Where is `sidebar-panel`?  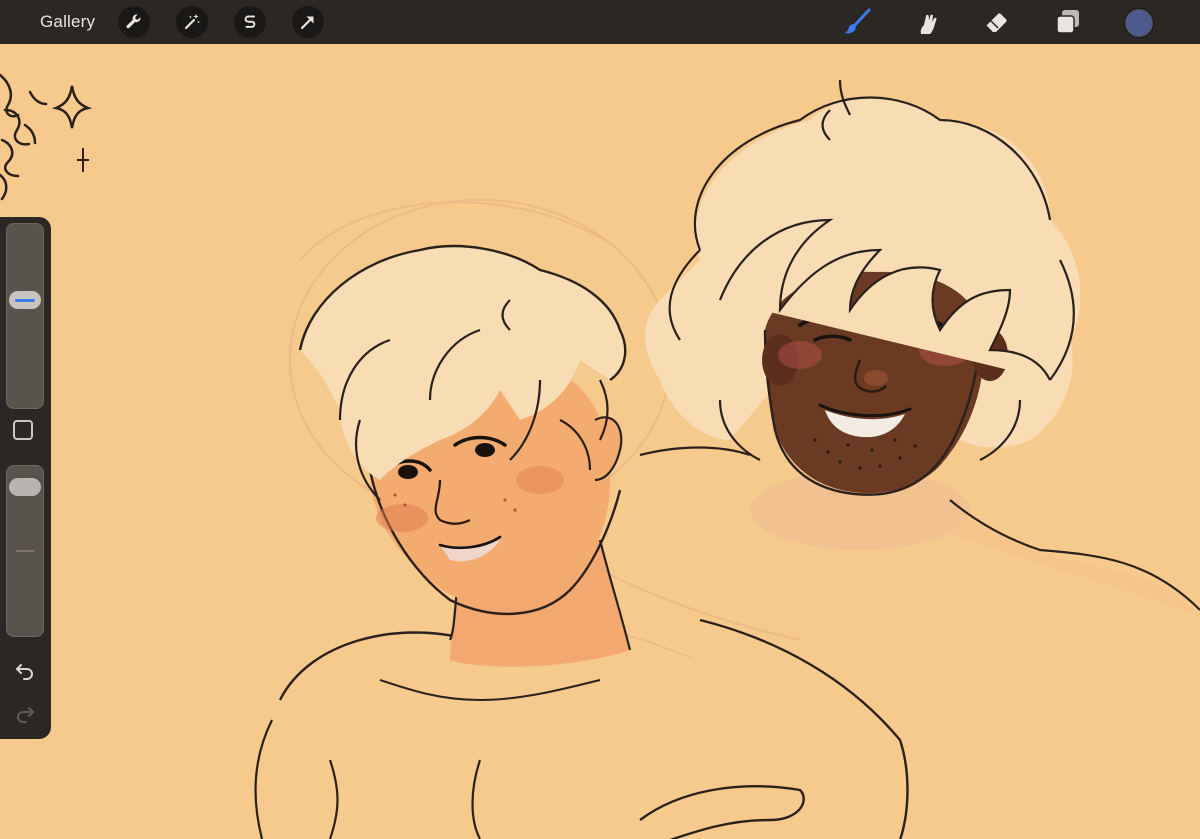 sidebar-panel is located at coordinates (25, 478).